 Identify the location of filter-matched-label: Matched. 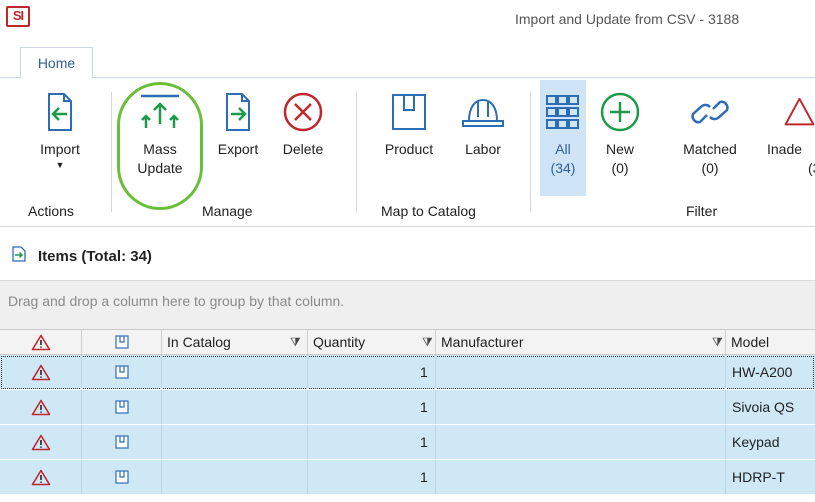
(710, 149).